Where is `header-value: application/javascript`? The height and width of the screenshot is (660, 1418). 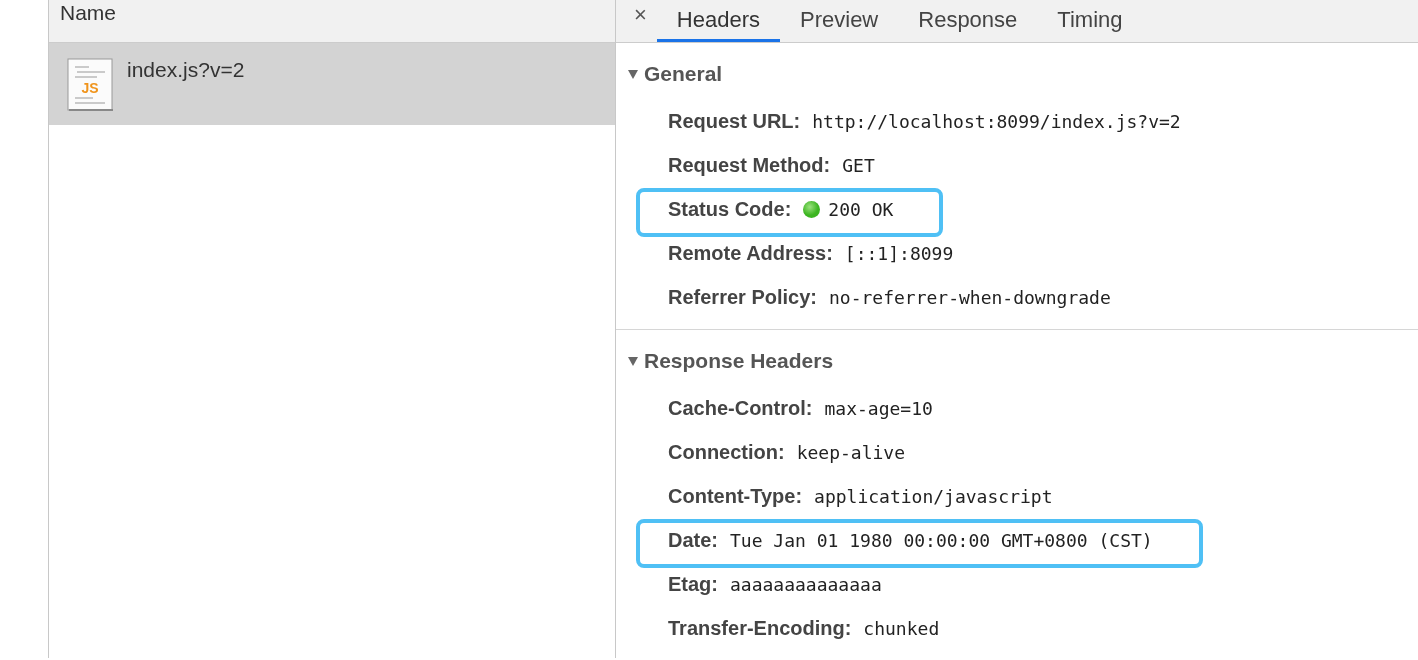 header-value: application/javascript is located at coordinates (933, 496).